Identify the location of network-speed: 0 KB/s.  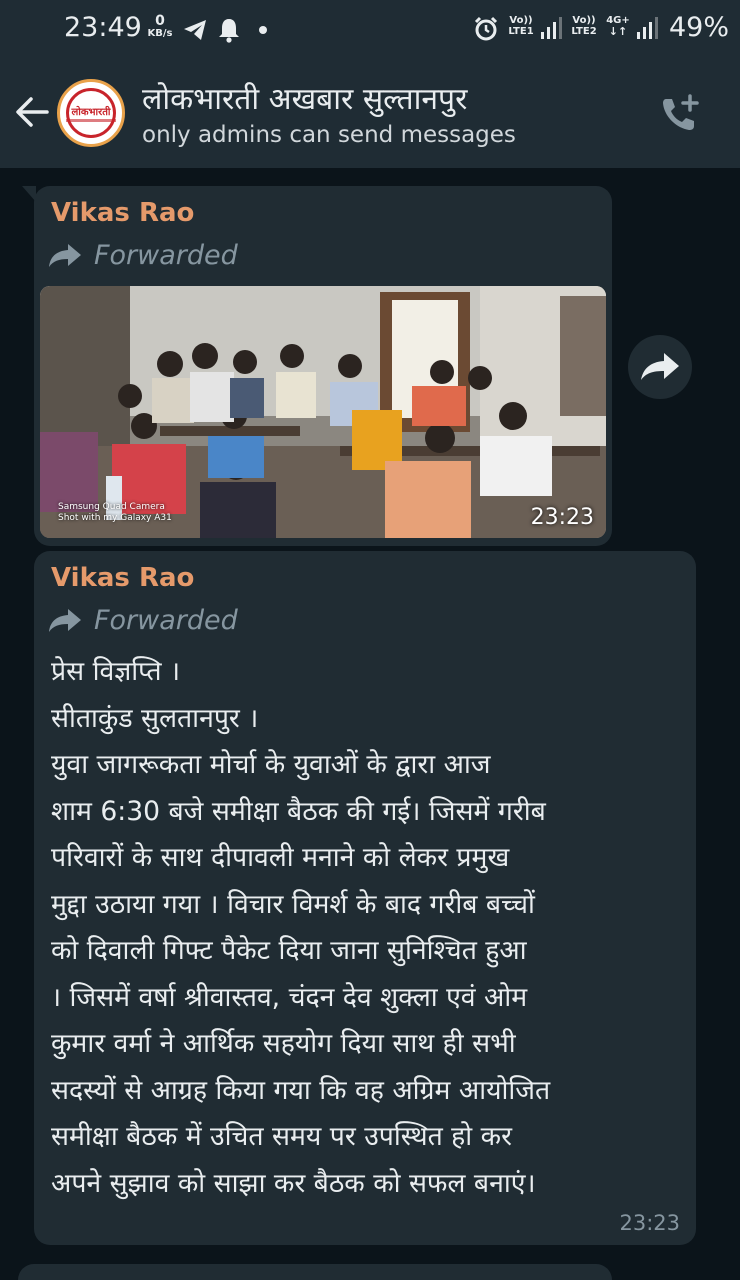
(160, 26).